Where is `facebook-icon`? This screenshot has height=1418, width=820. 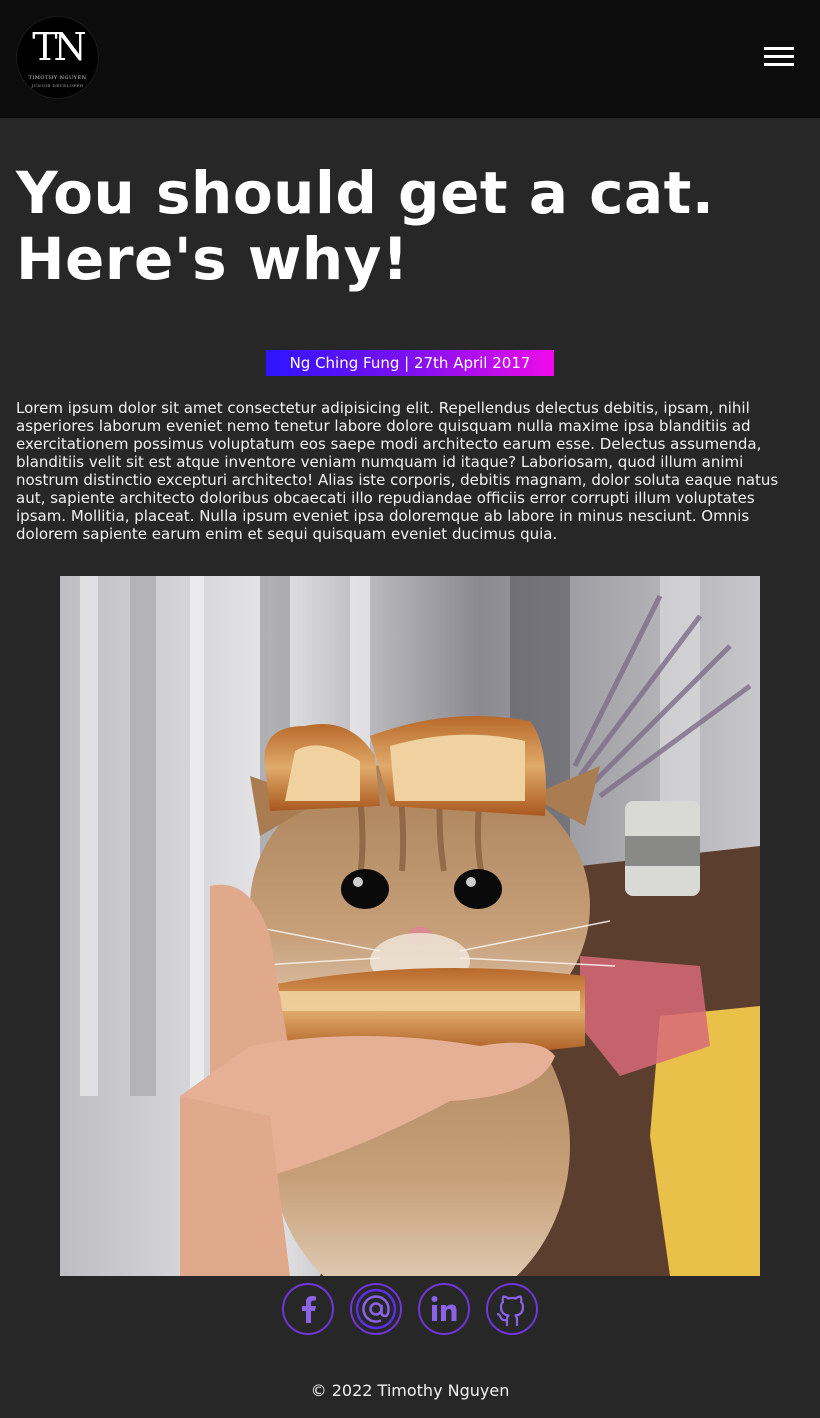 facebook-icon is located at coordinates (309, 1309).